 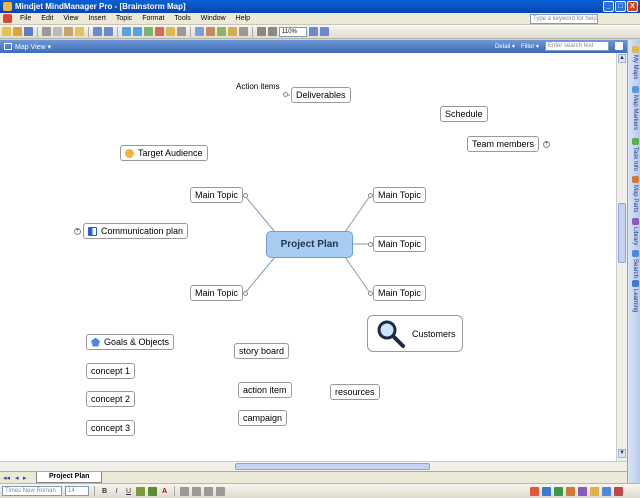 What do you see at coordinates (7, 18) in the screenshot?
I see `document-icon` at bounding box center [7, 18].